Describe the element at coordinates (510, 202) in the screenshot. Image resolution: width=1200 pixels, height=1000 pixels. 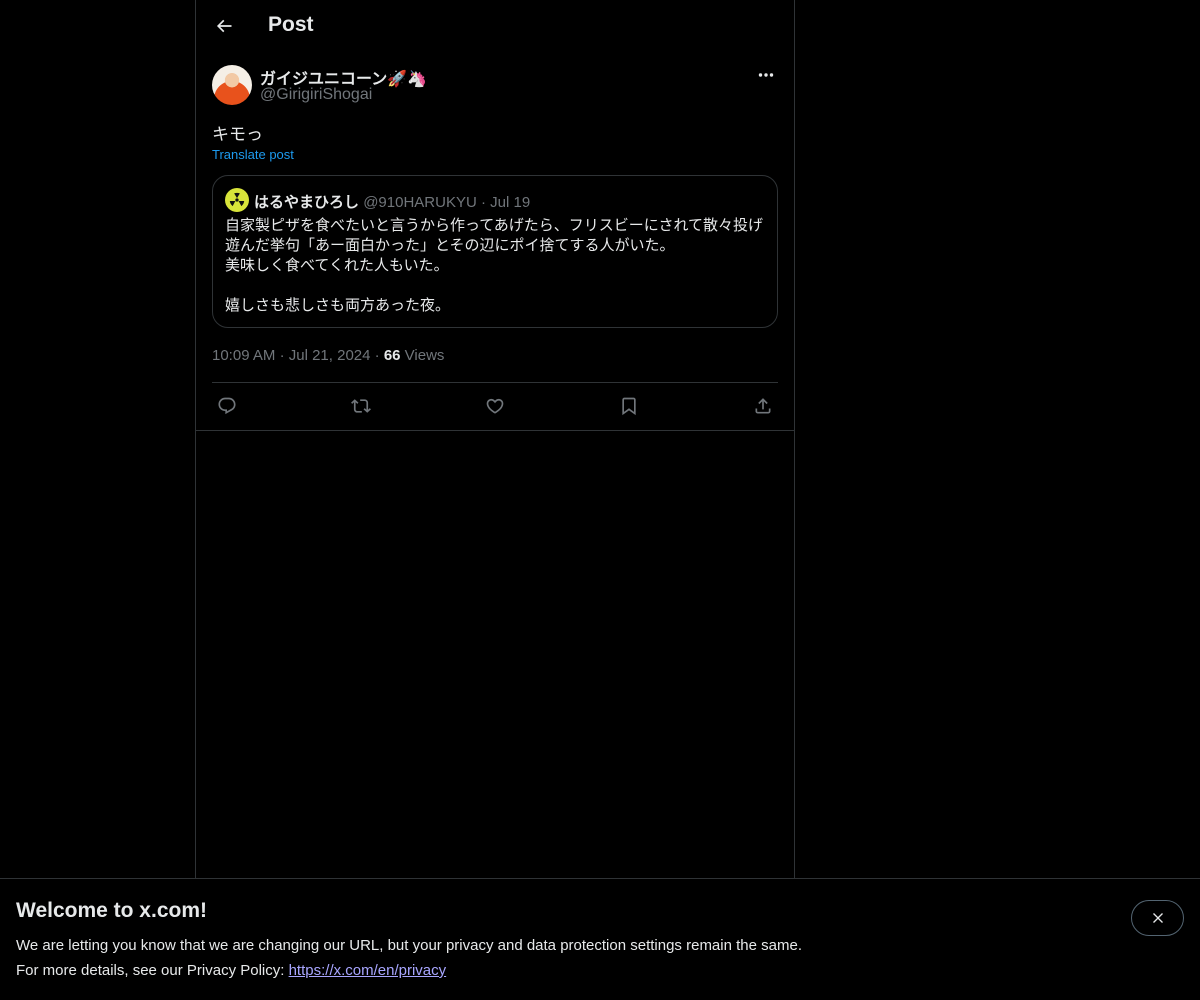
I see `quote-date: Jul 19` at that location.